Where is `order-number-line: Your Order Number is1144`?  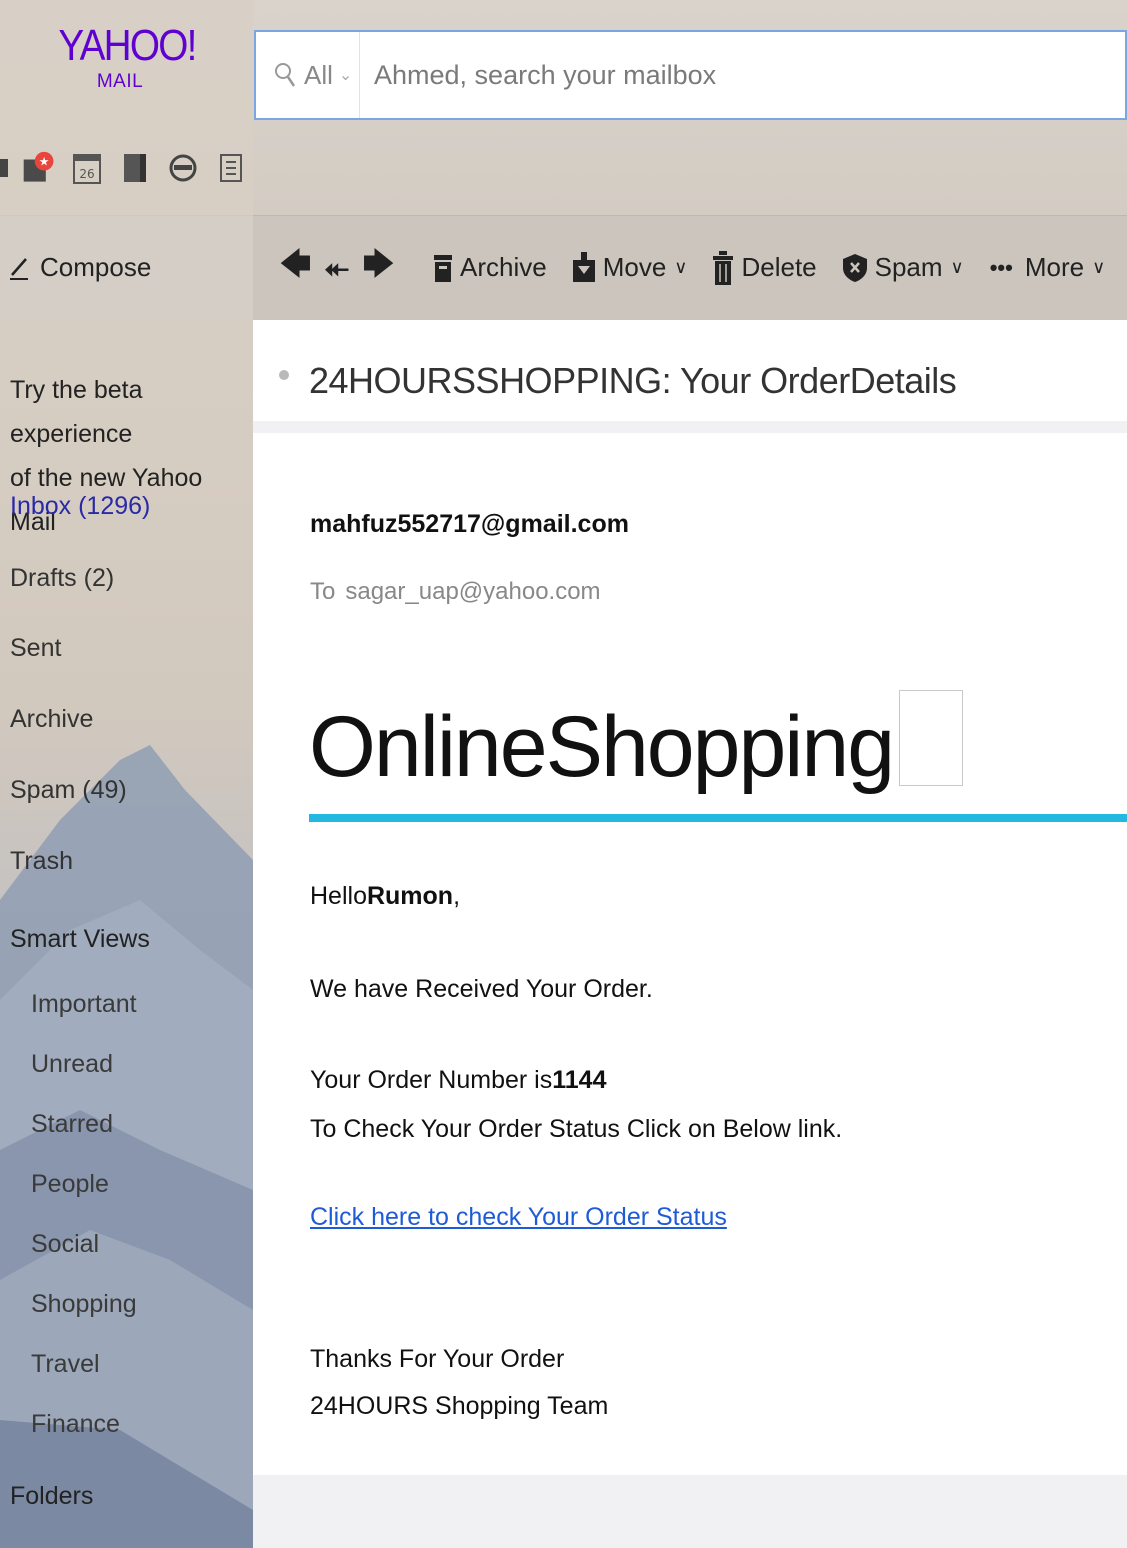 order-number-line: Your Order Number is1144 is located at coordinates (458, 1080).